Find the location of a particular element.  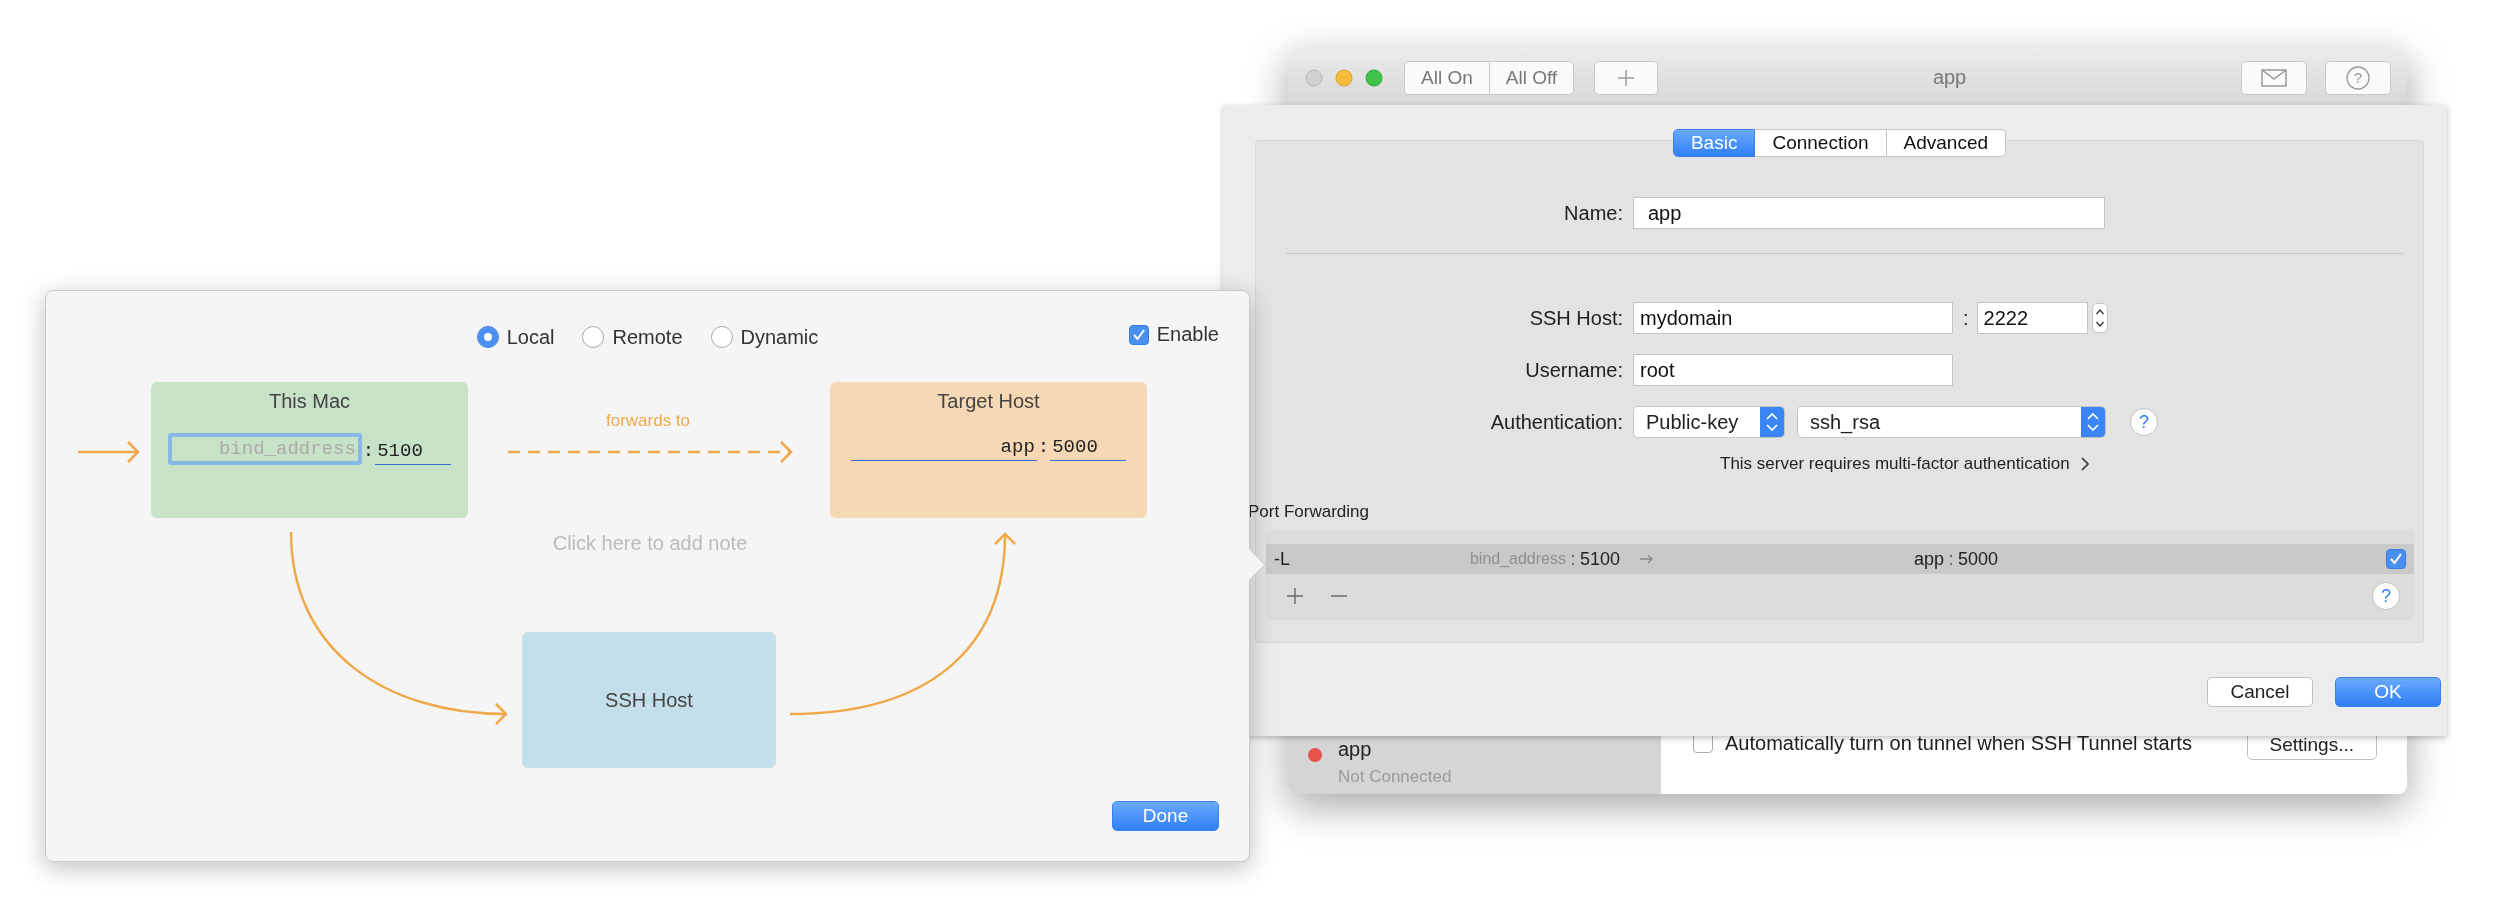

checkbox-label: Automatically turn on tunnel when SSH Tunnel starts is located at coordinates (1958, 743).